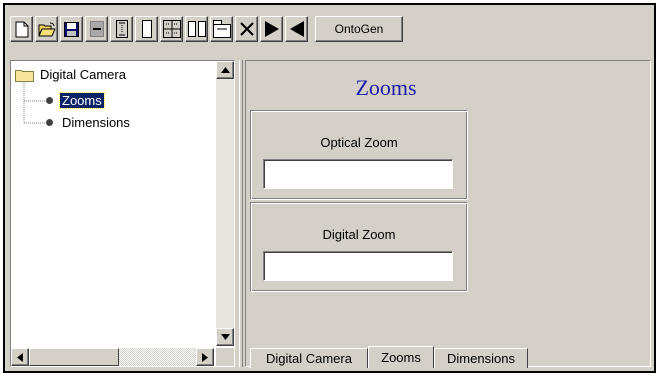 The height and width of the screenshot is (379, 661). I want to click on tree-root-item: Digital Camera, so click(71, 74).